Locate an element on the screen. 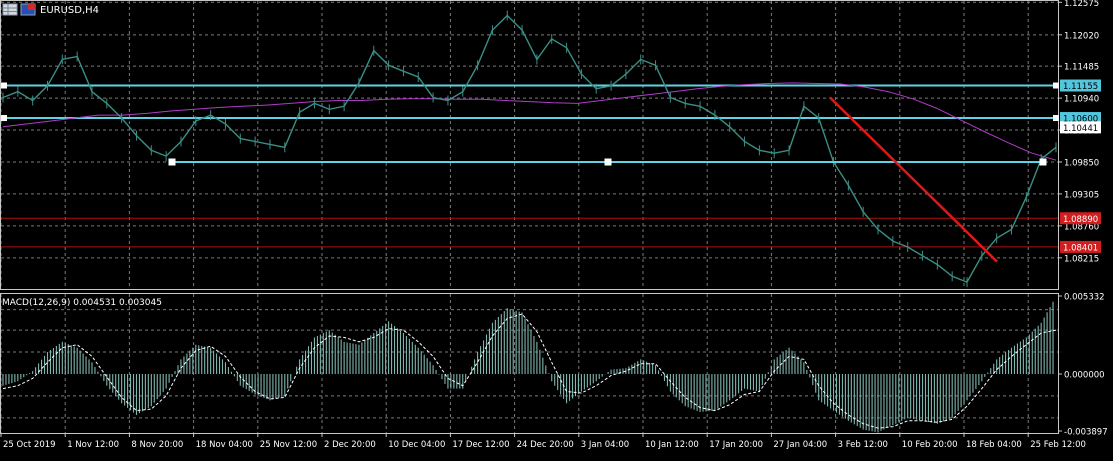 The image size is (1113, 461). time-tick-label: 17 Jan 20:00 is located at coordinates (736, 445).